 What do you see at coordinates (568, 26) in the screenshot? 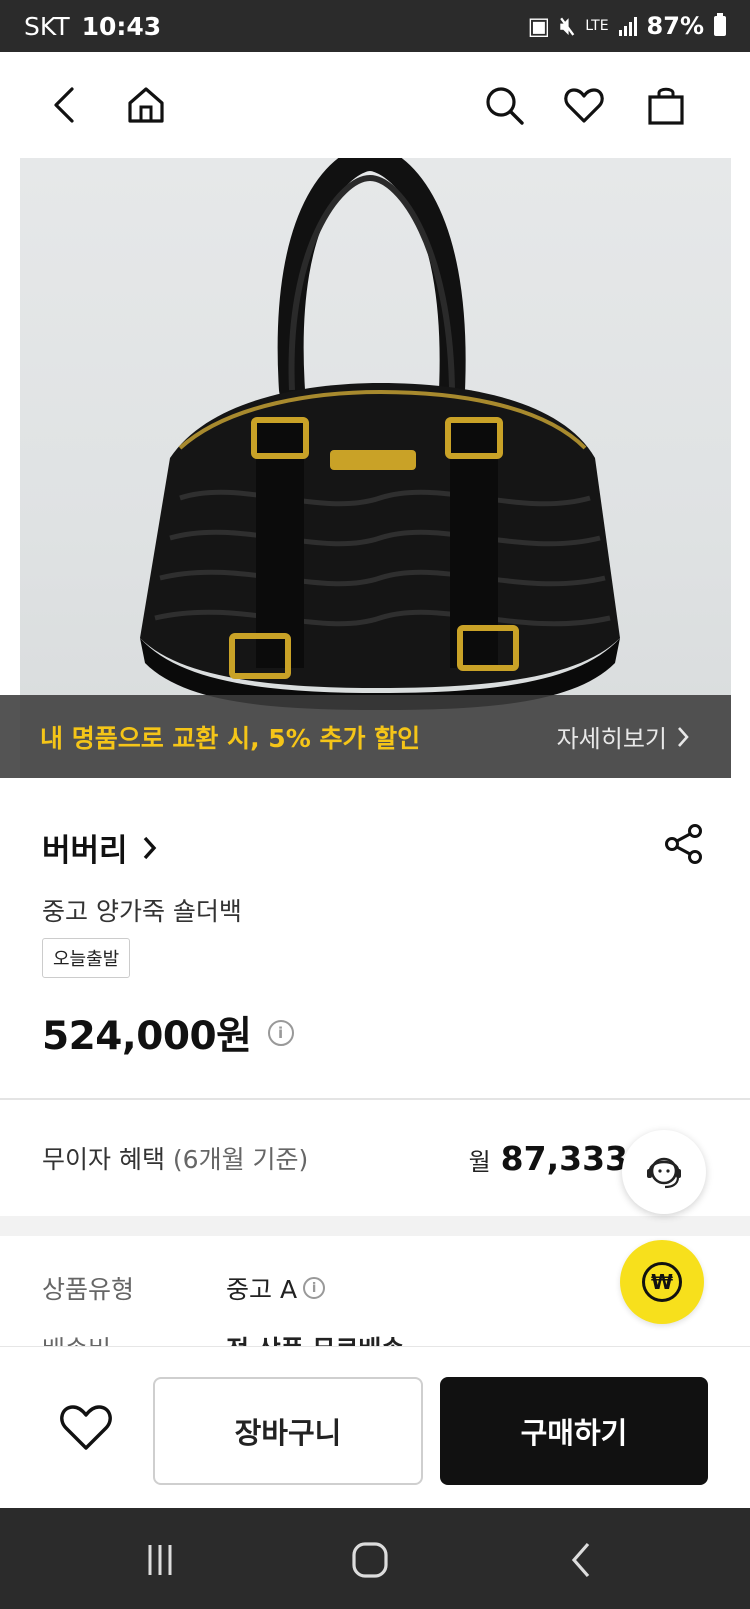
I see `mute-icon: 🔇︎` at bounding box center [568, 26].